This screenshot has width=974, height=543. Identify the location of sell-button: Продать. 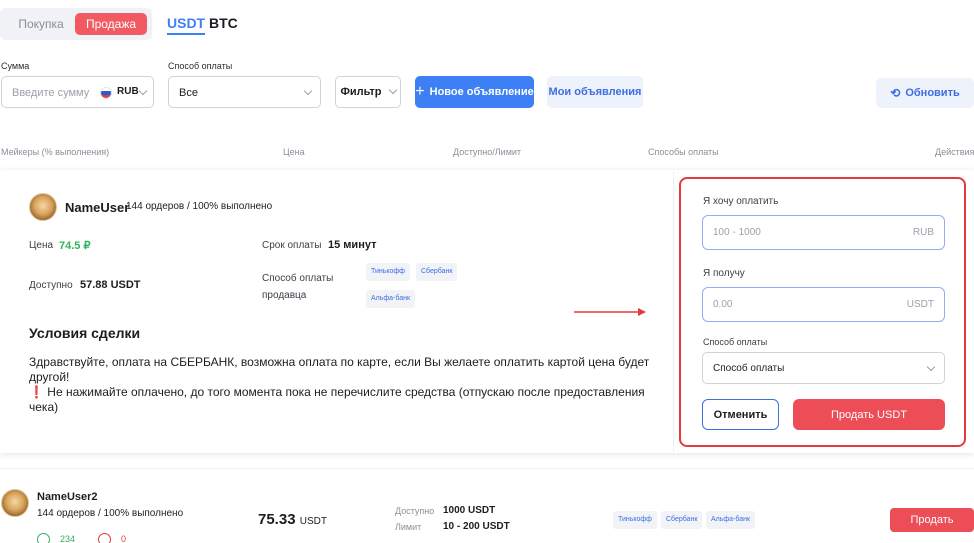
(932, 520).